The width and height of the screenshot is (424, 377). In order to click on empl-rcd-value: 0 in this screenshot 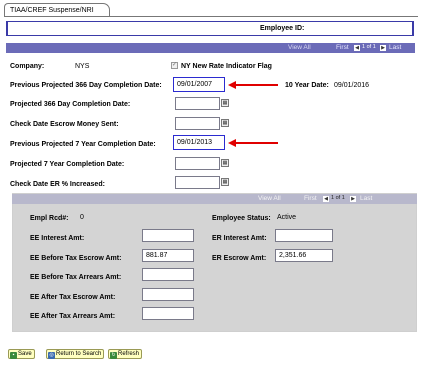, I will do `click(82, 217)`.